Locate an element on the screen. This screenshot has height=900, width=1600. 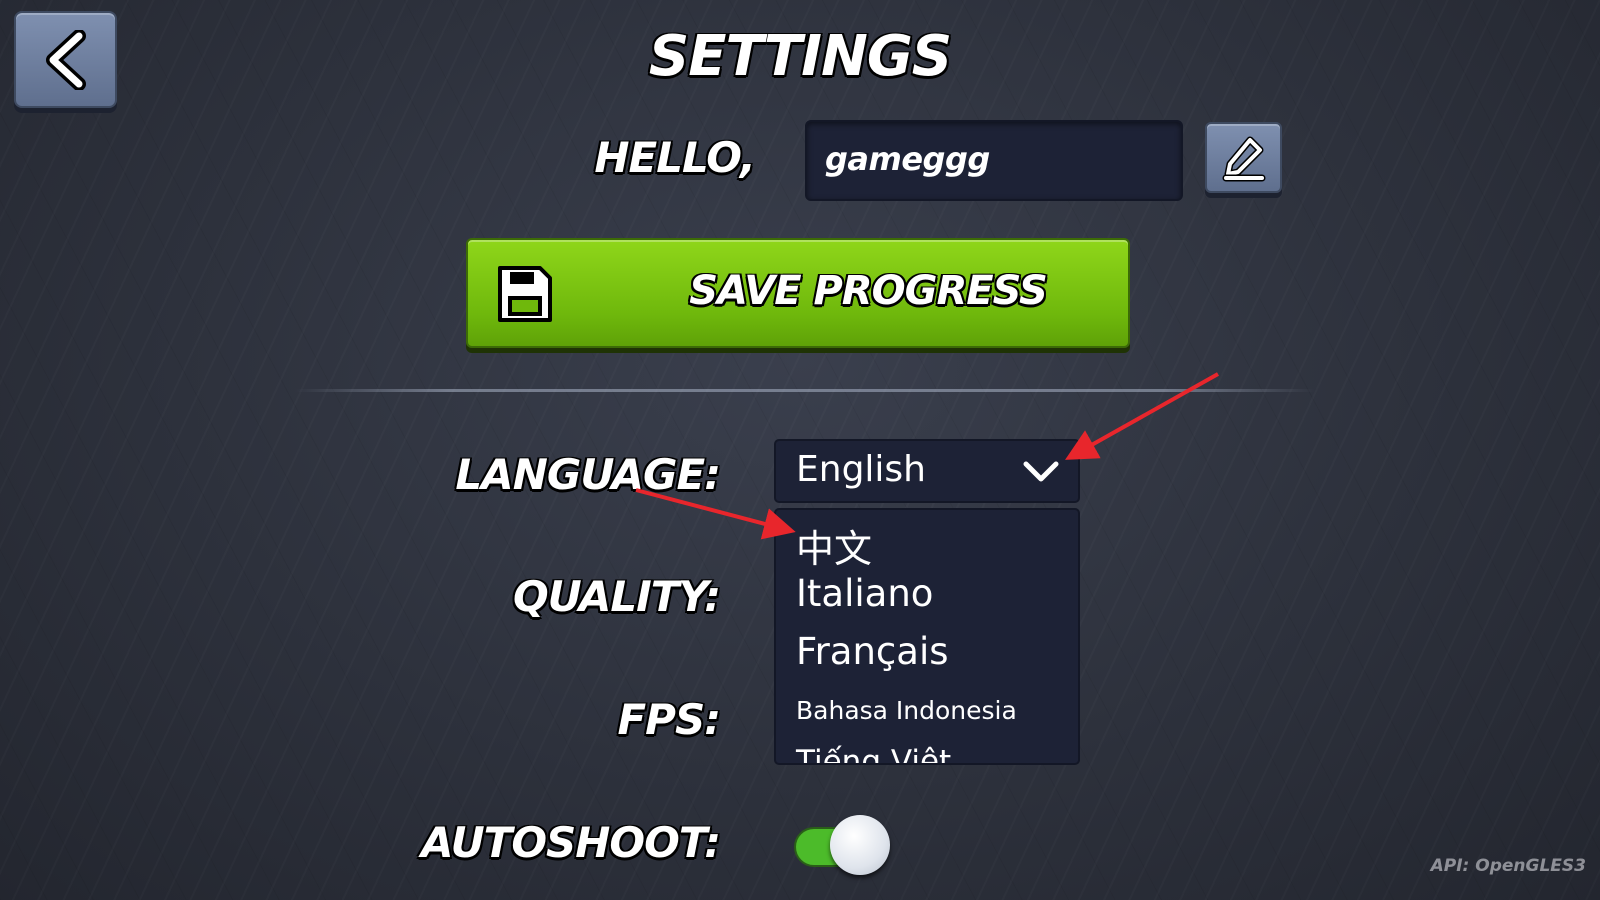
section-divider is located at coordinates (805, 390).